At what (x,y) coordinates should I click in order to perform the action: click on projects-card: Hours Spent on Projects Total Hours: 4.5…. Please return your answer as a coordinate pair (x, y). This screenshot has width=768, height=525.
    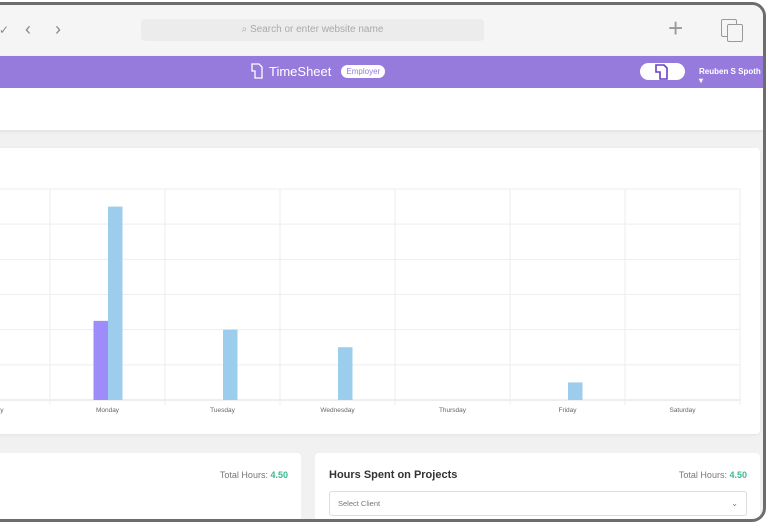
    Looking at the image, I should click on (537, 486).